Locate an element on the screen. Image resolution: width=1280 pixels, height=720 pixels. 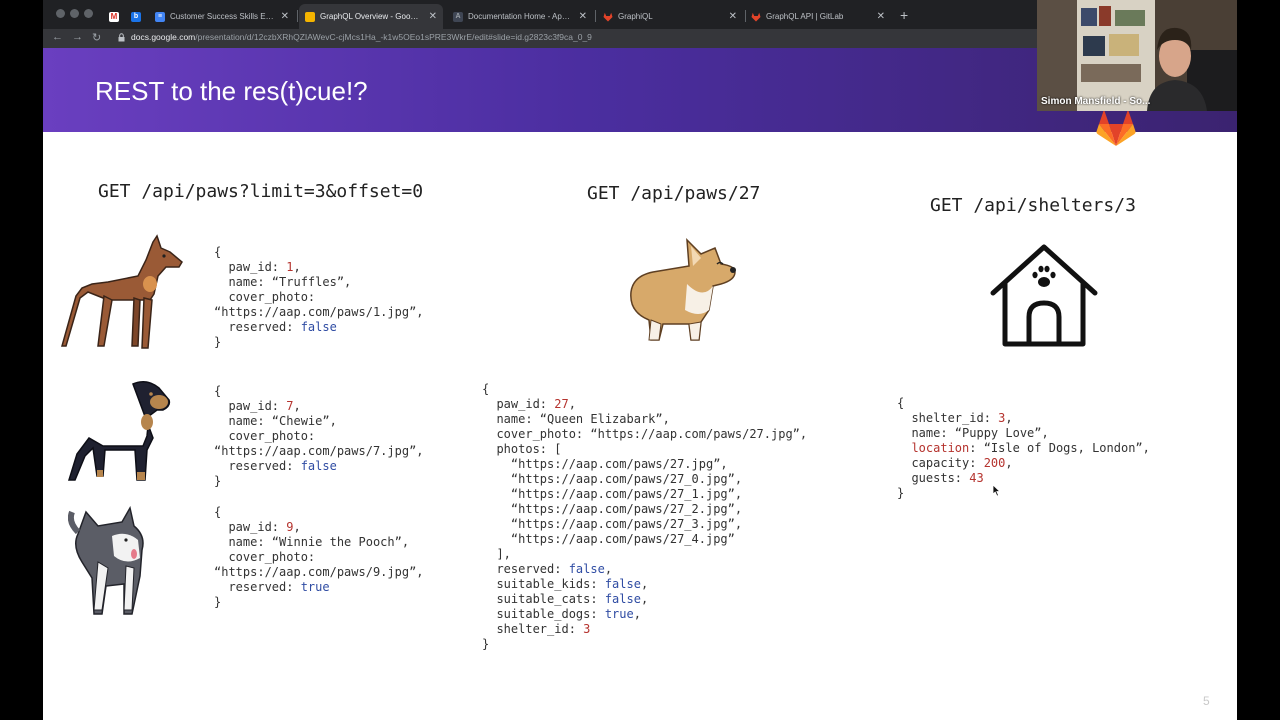
forward-arrow-icon: → is located at coordinates (77, 37).